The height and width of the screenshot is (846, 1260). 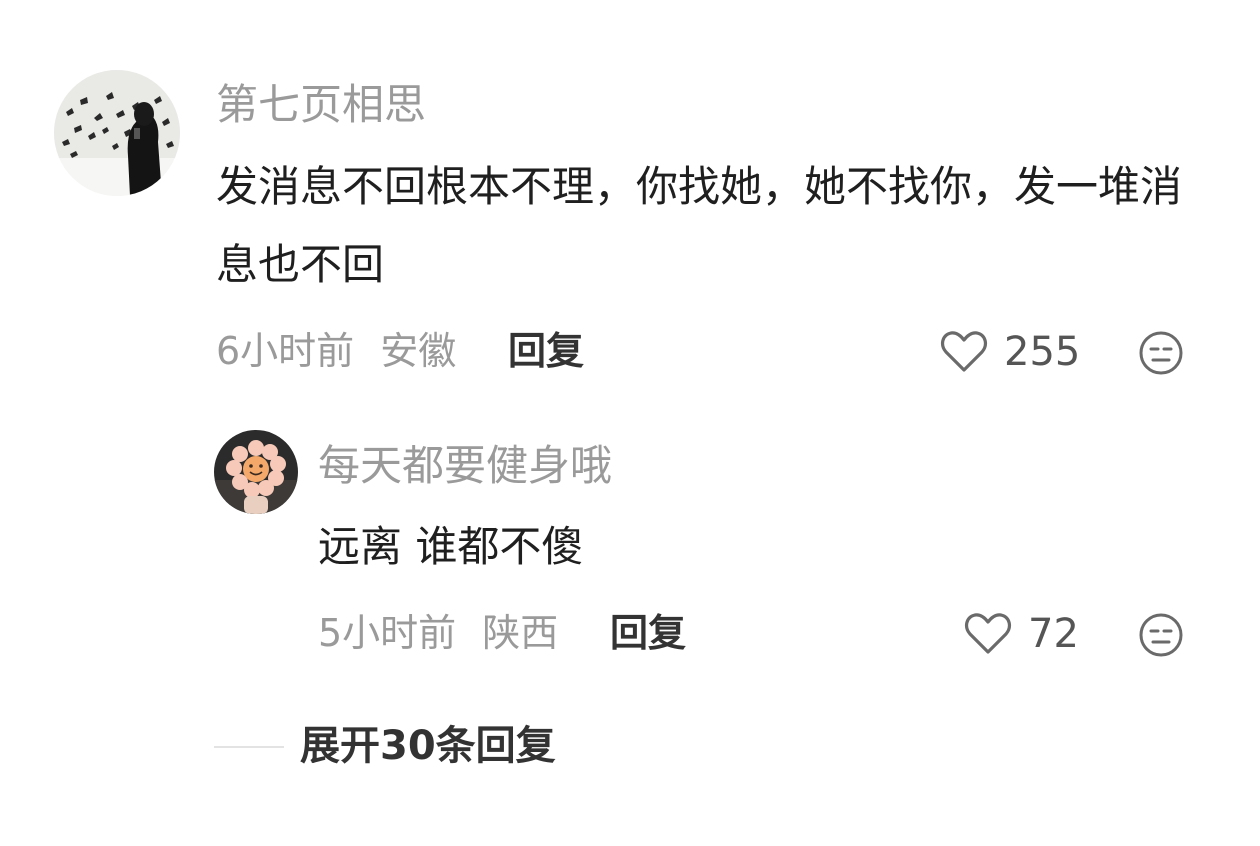 What do you see at coordinates (321, 105) in the screenshot?
I see `comment-username: 第七页相思` at bounding box center [321, 105].